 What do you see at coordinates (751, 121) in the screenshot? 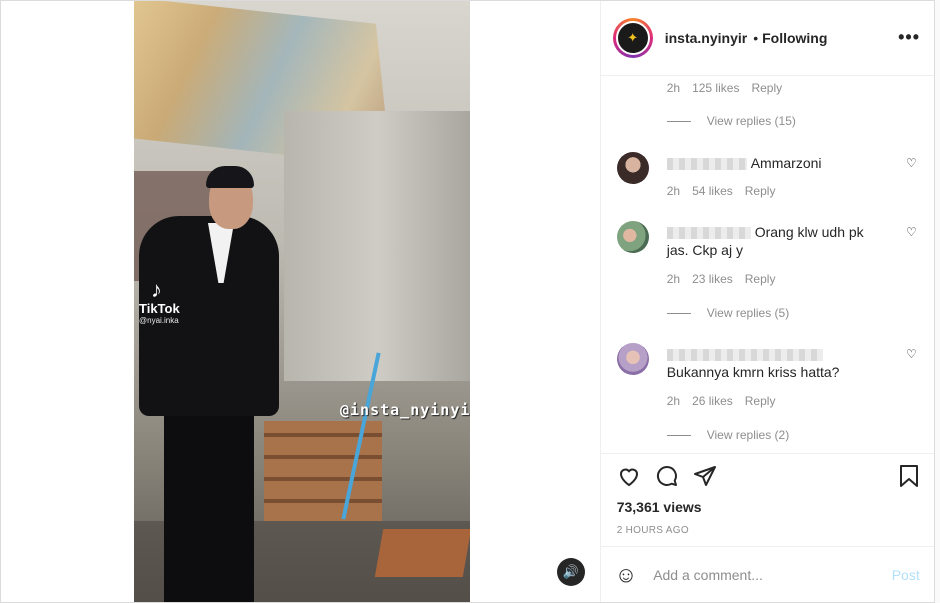
I see `view-replies-label: View replies (15)` at bounding box center [751, 121].